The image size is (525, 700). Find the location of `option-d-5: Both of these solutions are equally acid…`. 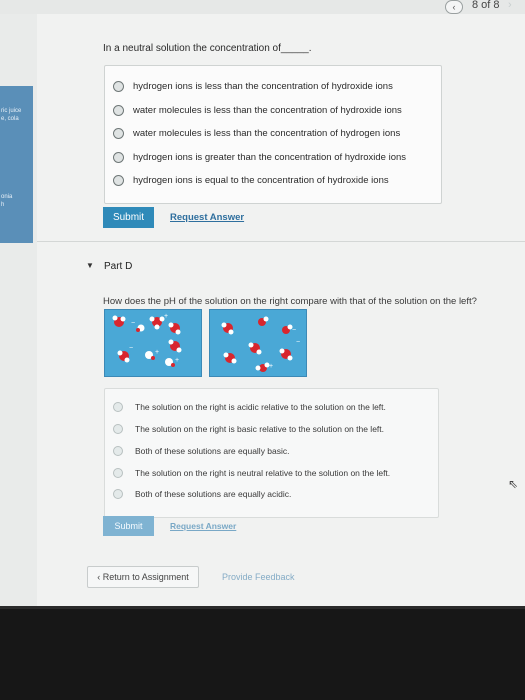

option-d-5: Both of these solutions are equally acid… is located at coordinates (202, 494).